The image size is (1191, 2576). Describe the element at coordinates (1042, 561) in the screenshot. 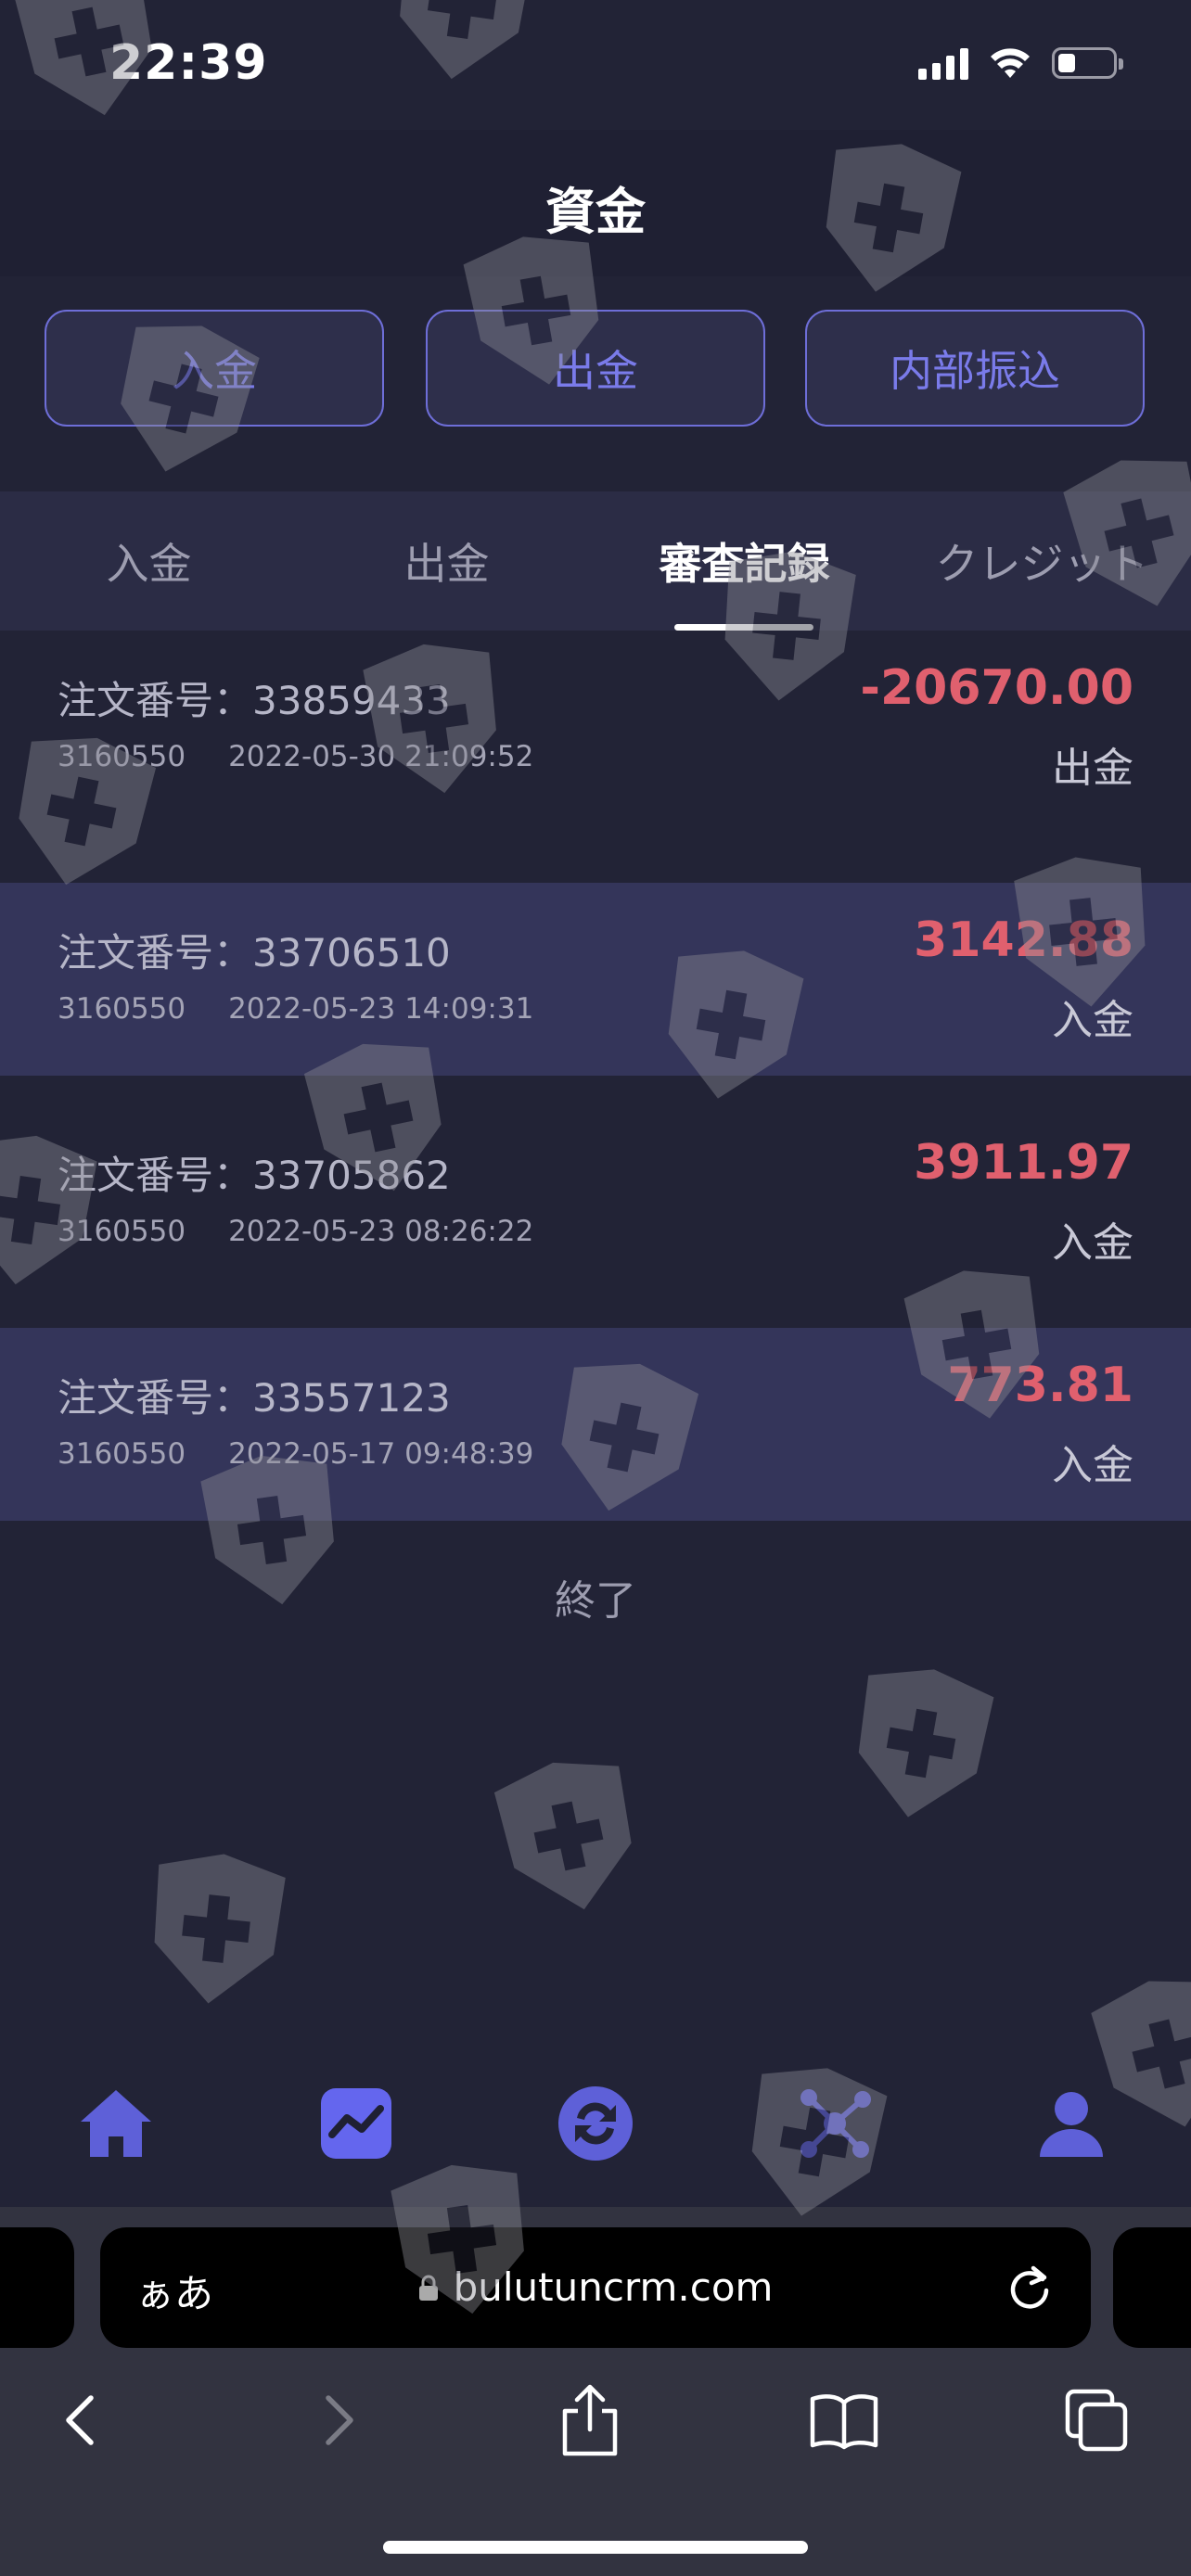

I see `tab-credit: クレジット` at that location.